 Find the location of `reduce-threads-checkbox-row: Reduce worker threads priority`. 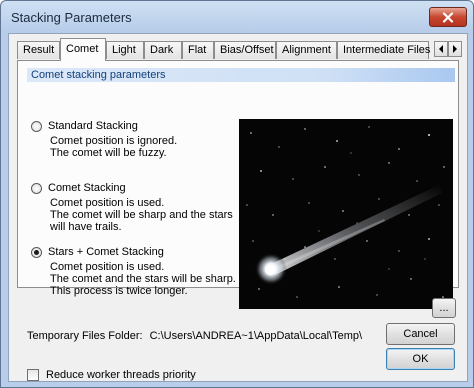

reduce-threads-checkbox-row: Reduce worker threads priority is located at coordinates (111, 375).